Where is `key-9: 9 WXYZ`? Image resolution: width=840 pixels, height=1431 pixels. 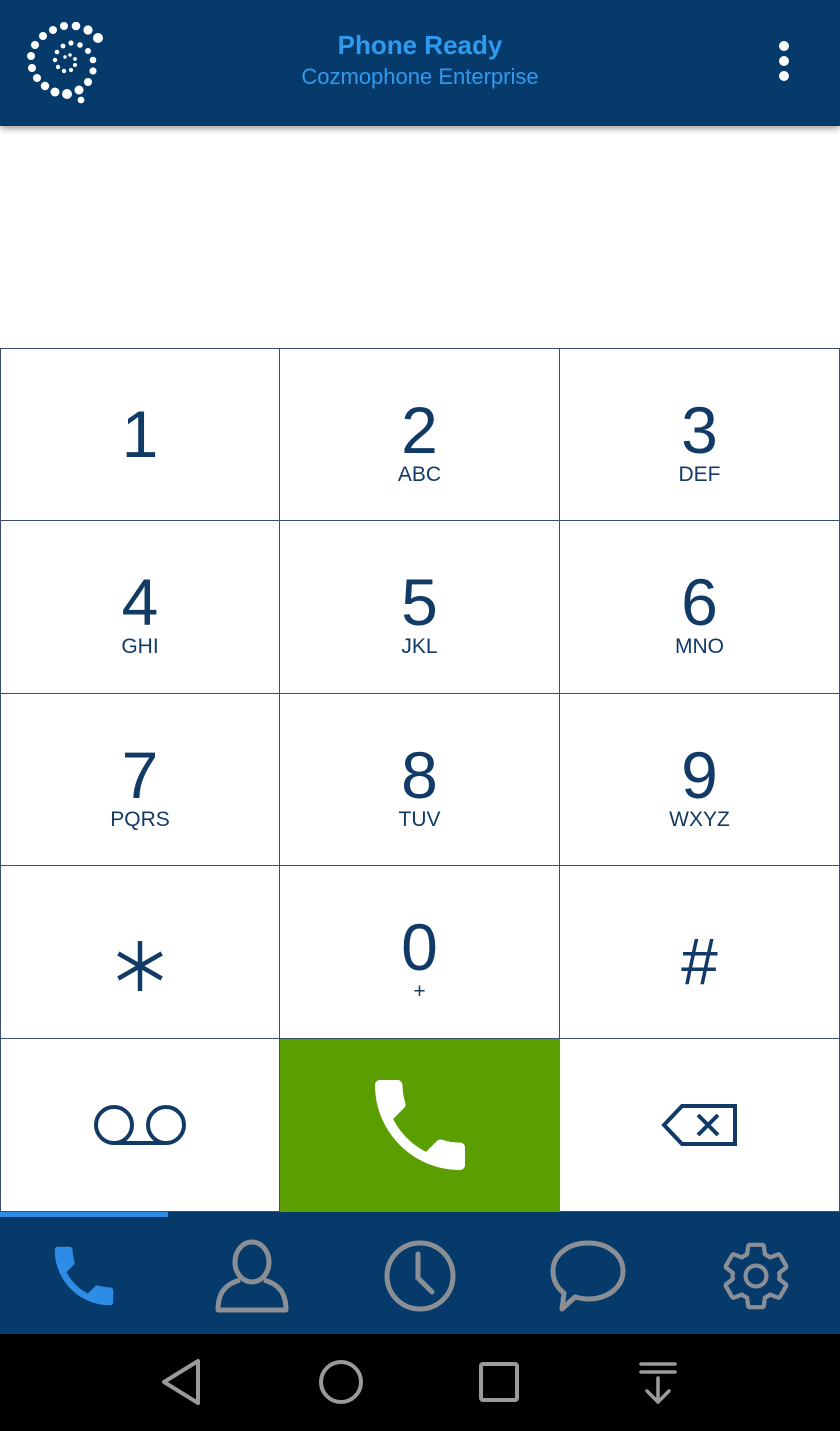
key-9: 9 WXYZ is located at coordinates (700, 780).